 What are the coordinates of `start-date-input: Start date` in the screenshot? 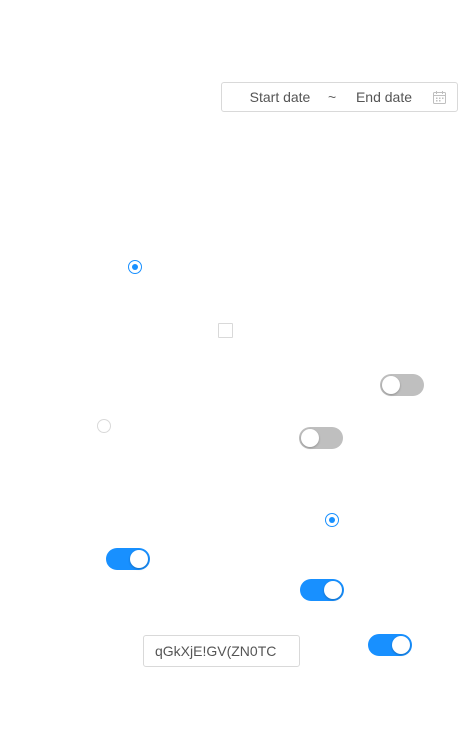 It's located at (280, 97).